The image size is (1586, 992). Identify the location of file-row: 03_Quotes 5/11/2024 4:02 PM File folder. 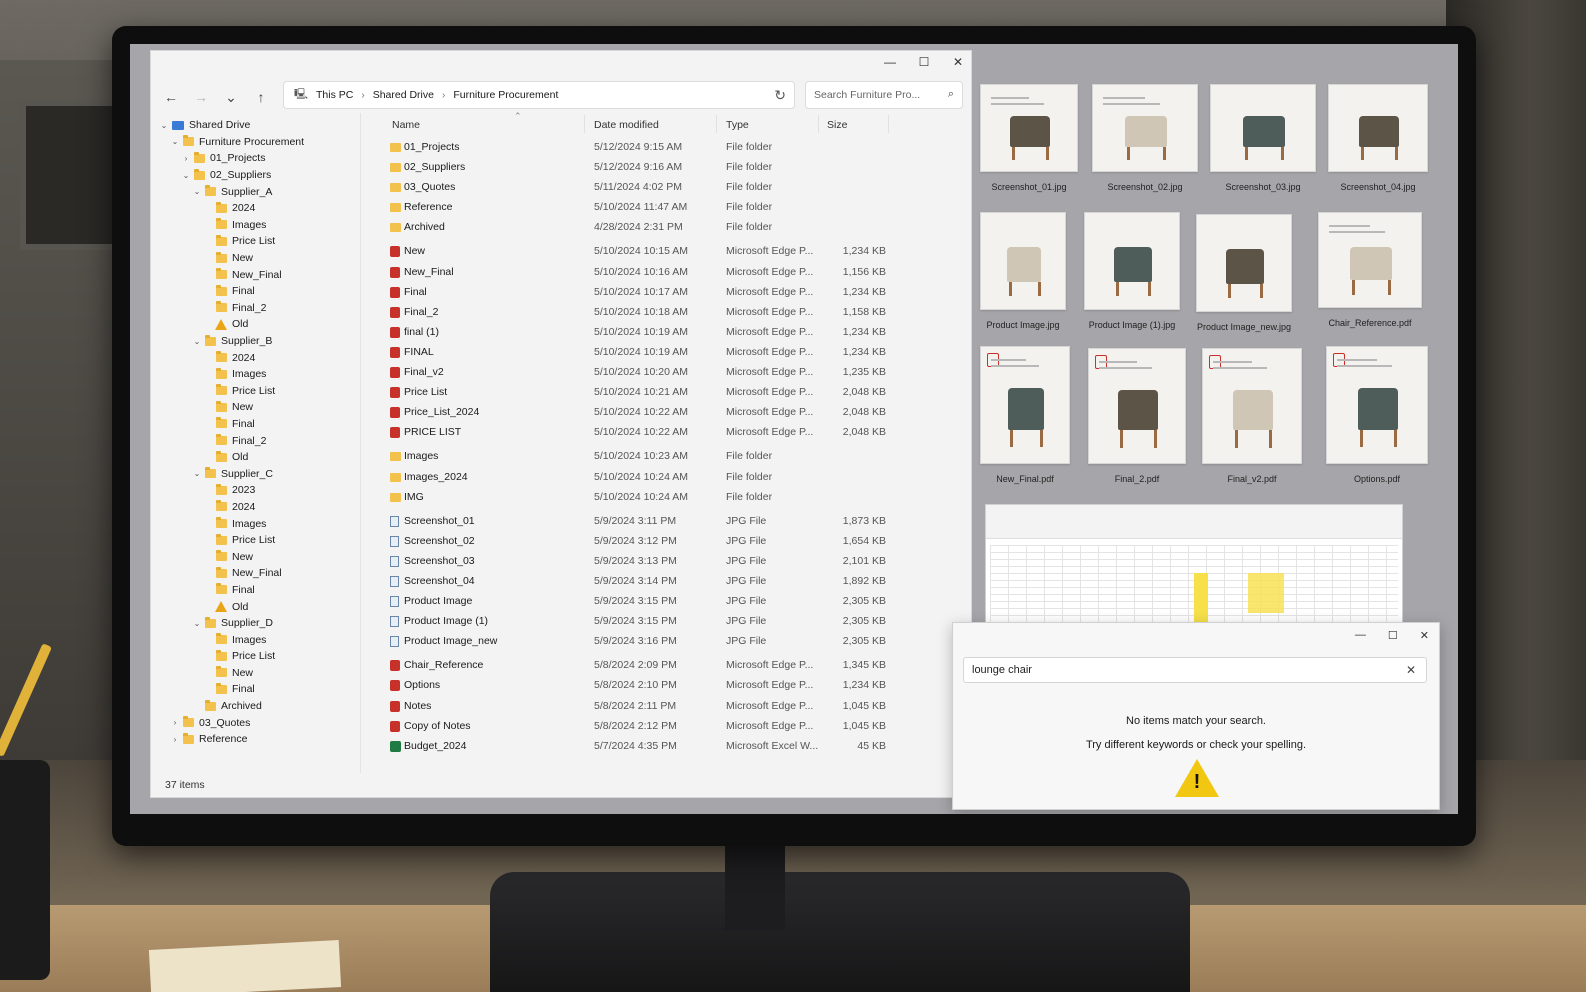
(671, 187).